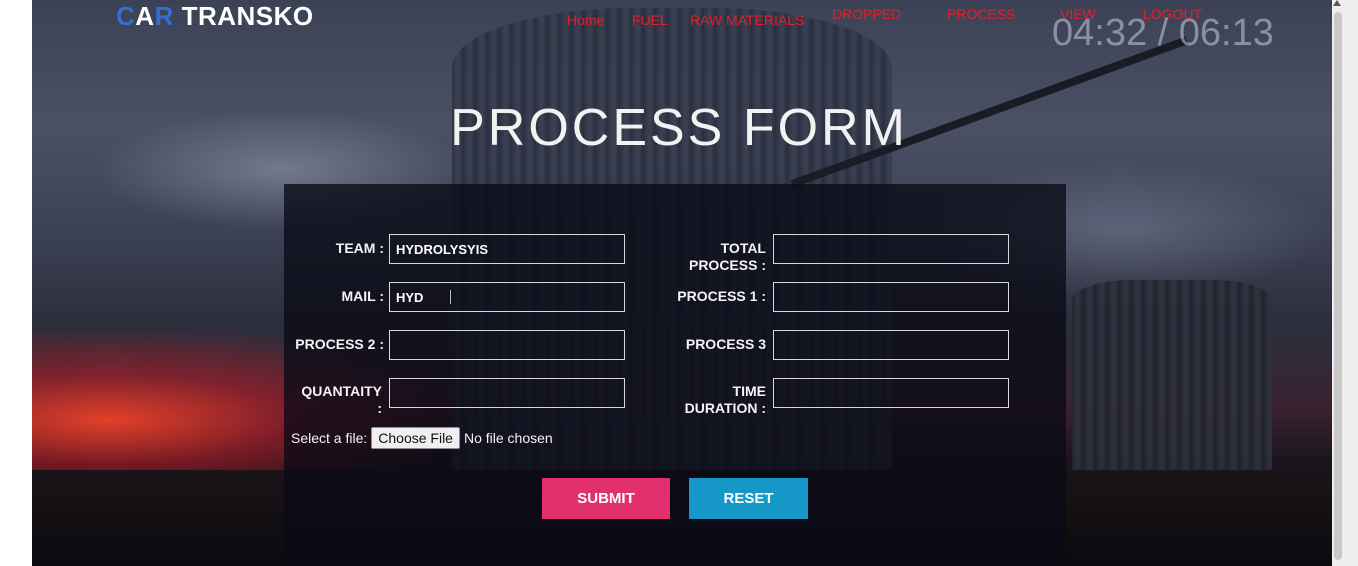  Describe the element at coordinates (679, 128) in the screenshot. I see `page-title: PROCESS FORM` at that location.